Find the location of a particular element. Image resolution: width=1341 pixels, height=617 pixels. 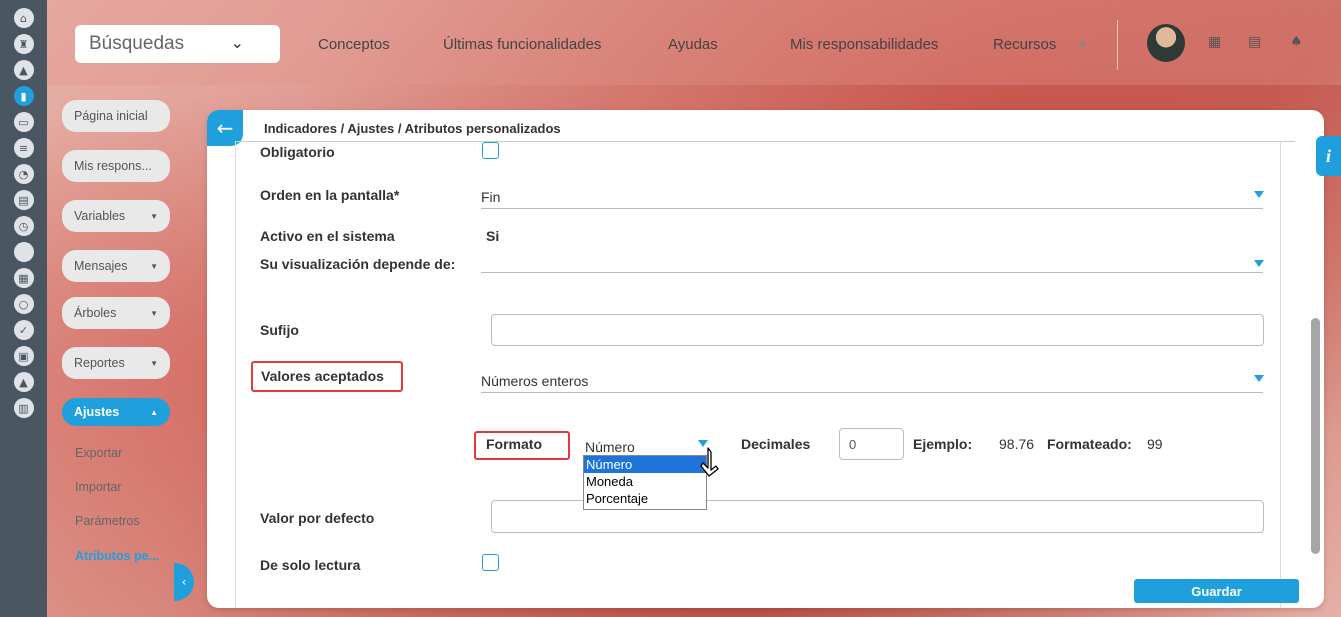

sidebar-item-pagina-inicial: Página inicial is located at coordinates (116, 116).